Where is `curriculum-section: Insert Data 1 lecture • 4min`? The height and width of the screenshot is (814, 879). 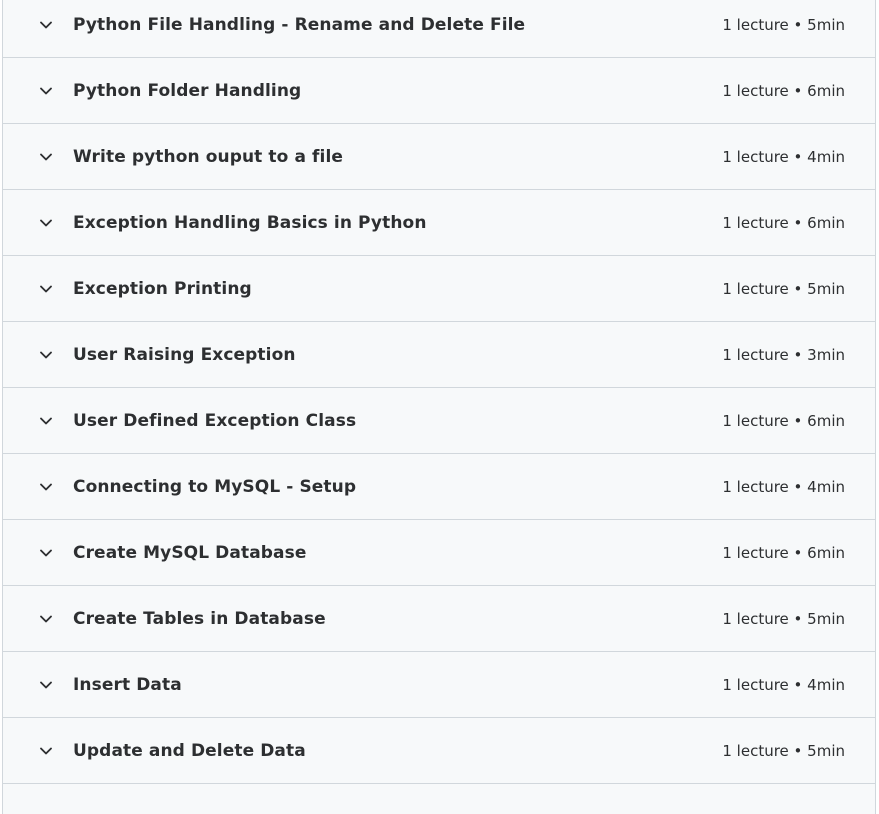 curriculum-section: Insert Data 1 lecture • 4min is located at coordinates (439, 685).